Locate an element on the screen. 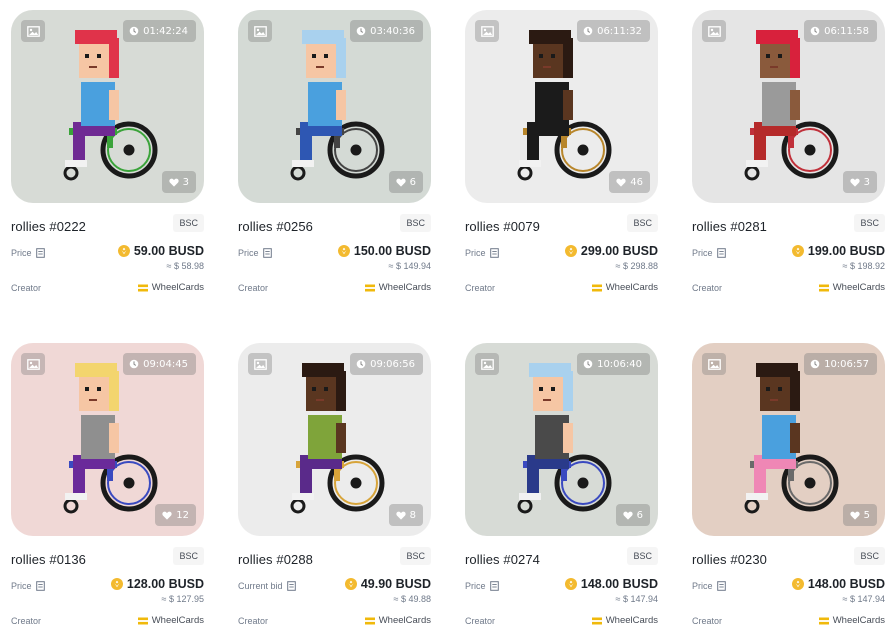 This screenshot has width=885, height=625. nft-title: rollies #0288 is located at coordinates (275, 559).